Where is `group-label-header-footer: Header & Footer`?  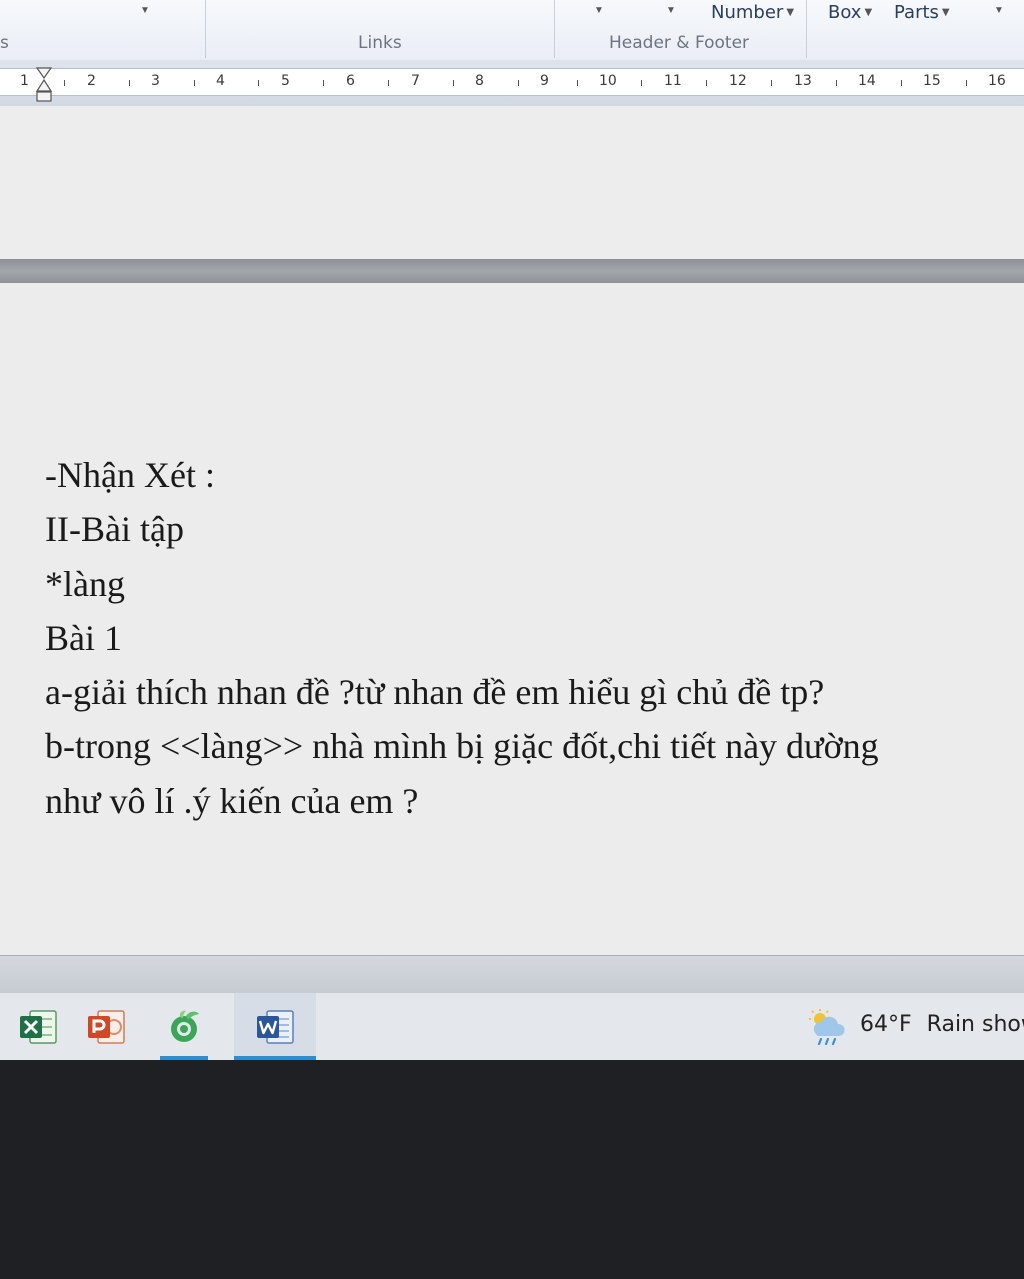
group-label-header-footer: Header & Footer is located at coordinates (679, 43).